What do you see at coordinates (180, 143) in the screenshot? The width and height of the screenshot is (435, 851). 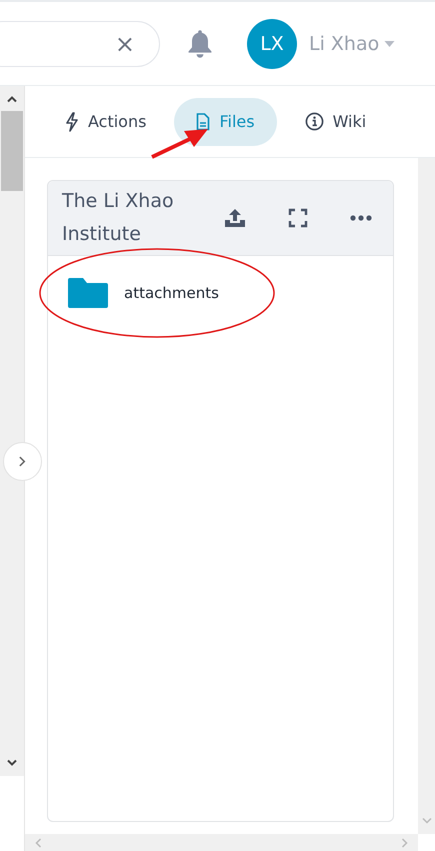 I see `annotation-arrow` at bounding box center [180, 143].